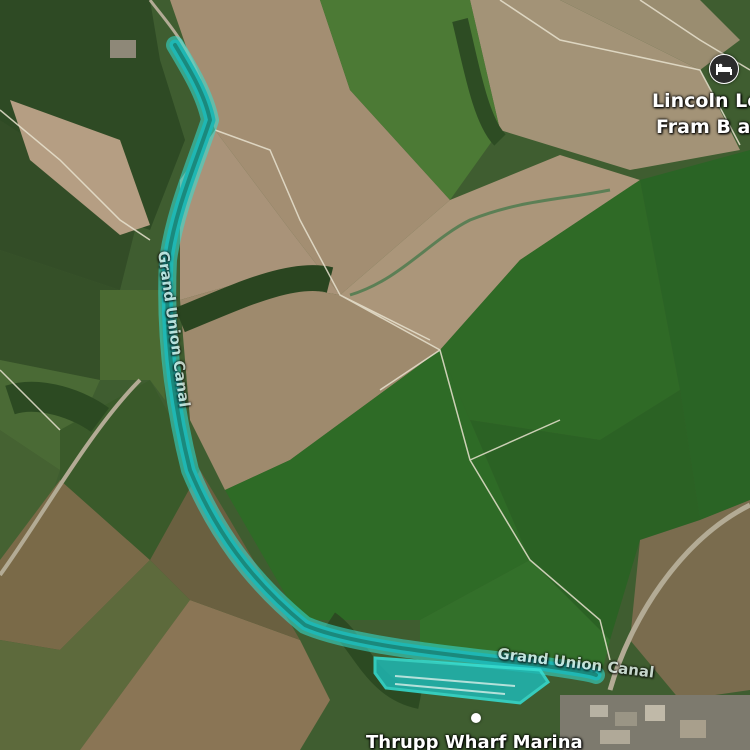 Image resolution: width=750 pixels, height=750 pixels. I want to click on bed-icon, so click(724, 69).